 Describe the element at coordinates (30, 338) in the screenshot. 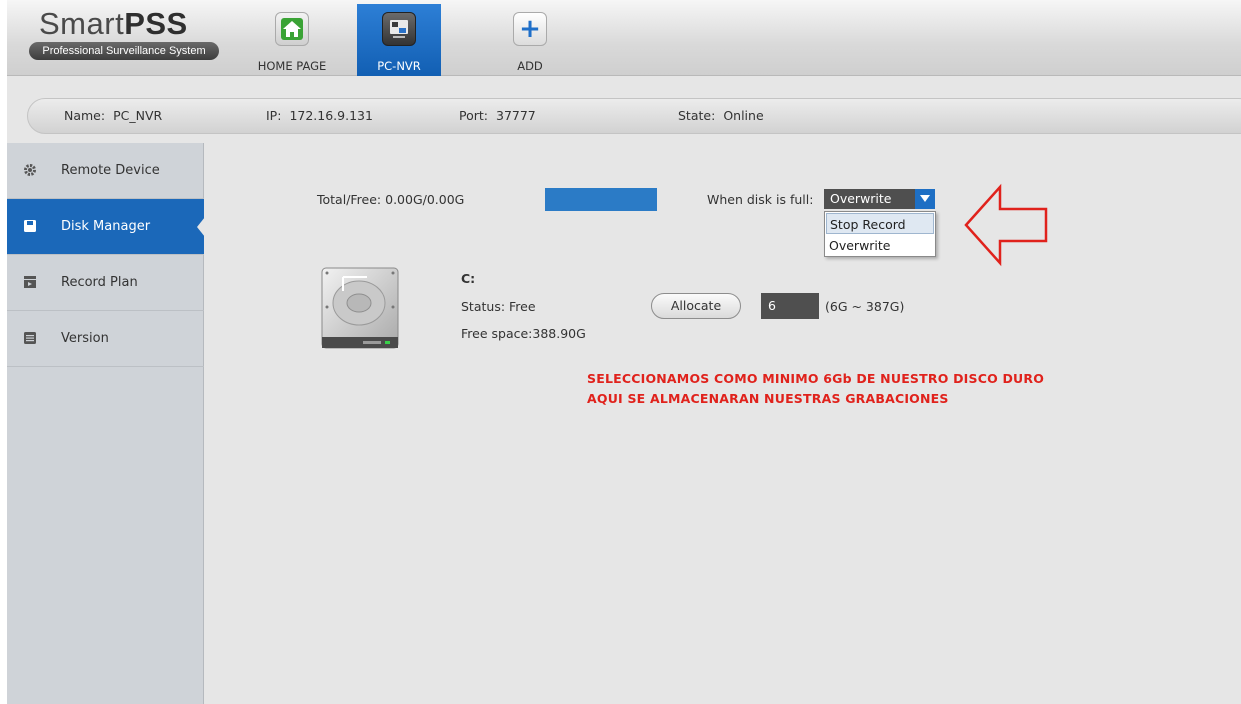

I see `list-icon` at that location.